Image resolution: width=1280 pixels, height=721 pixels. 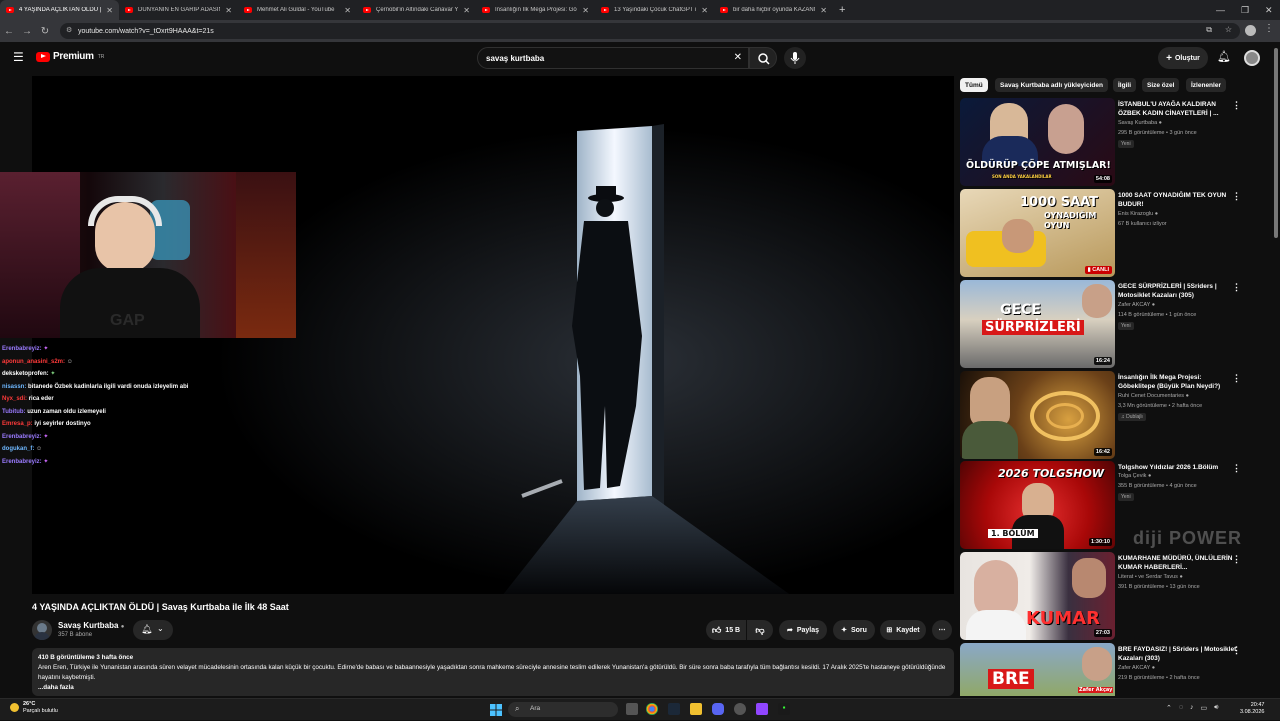 What do you see at coordinates (903, 630) in the screenshot?
I see `save-button: ⊞ Kaydet` at bounding box center [903, 630].